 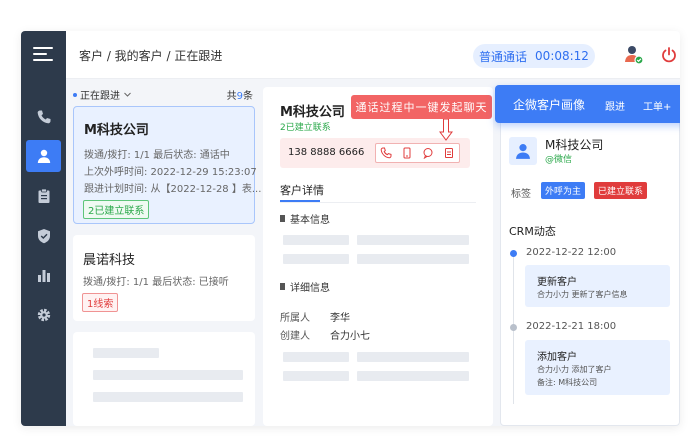 I want to click on customer-name: 晨诺科技, so click(x=109, y=260).